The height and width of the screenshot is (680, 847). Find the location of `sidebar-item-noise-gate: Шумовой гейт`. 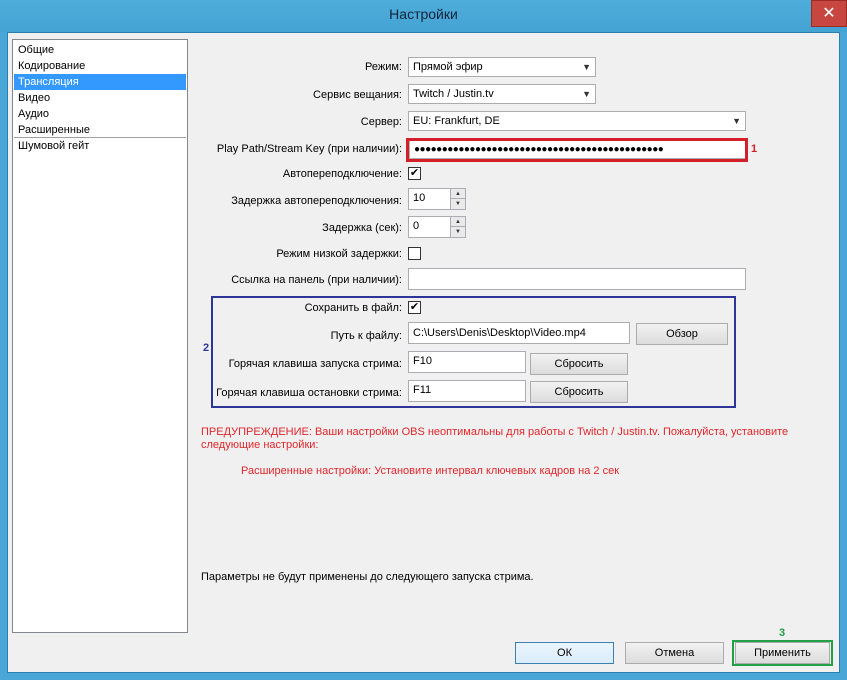

sidebar-item-noise-gate: Шумовой гейт is located at coordinates (100, 146).